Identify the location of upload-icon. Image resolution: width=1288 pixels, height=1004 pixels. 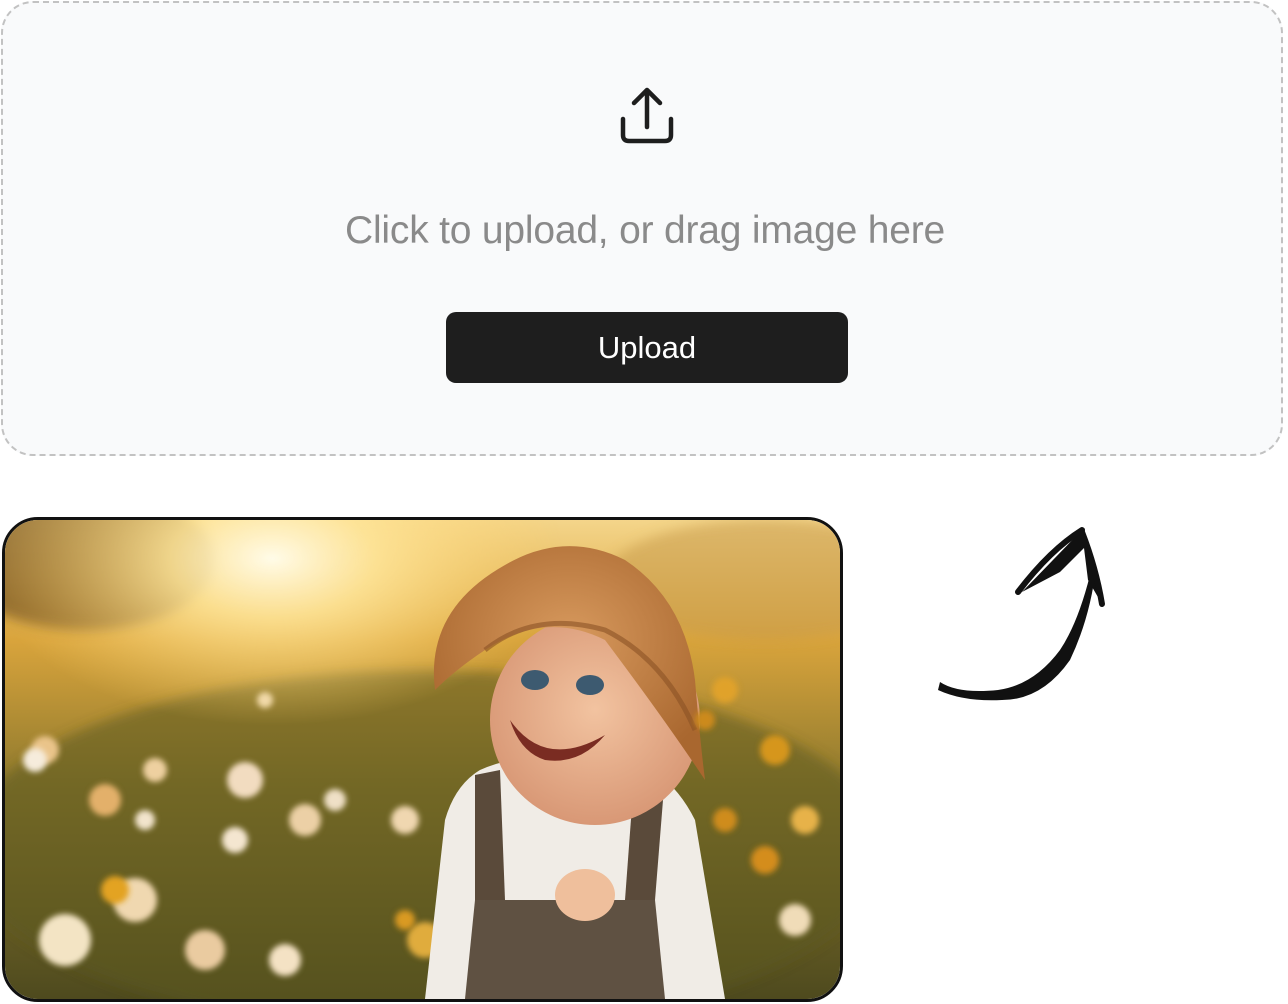
(647, 115).